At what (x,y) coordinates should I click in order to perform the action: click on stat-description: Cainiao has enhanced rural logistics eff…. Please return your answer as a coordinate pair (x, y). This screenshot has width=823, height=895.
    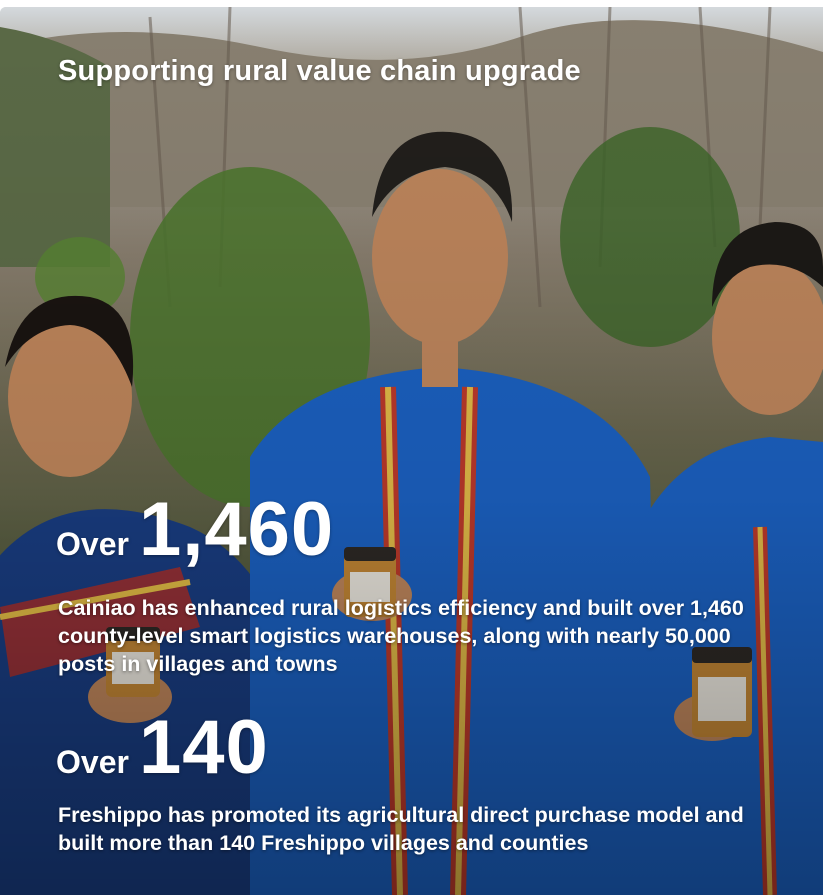
    Looking at the image, I should click on (401, 636).